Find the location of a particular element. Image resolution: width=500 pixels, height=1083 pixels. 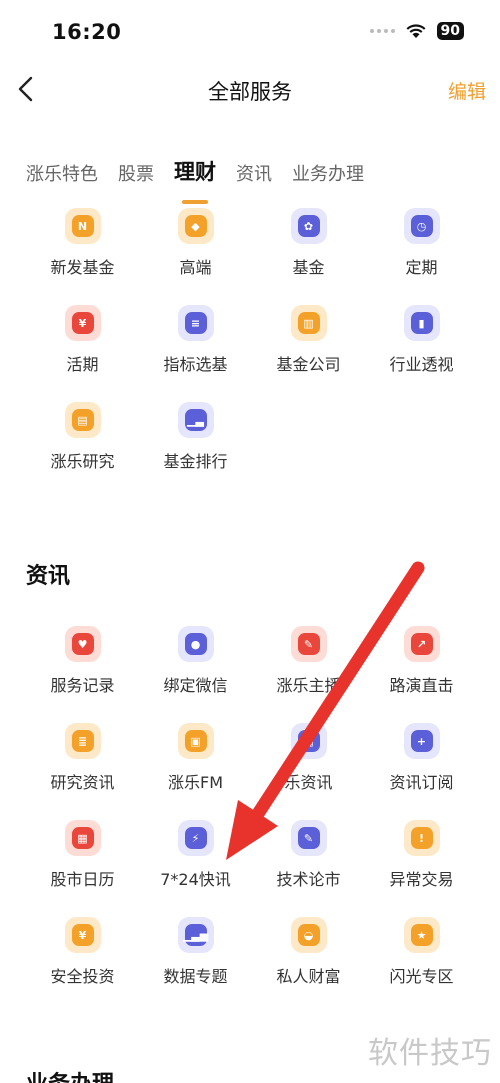

service-fund: ✿ 基金 is located at coordinates (308, 256).